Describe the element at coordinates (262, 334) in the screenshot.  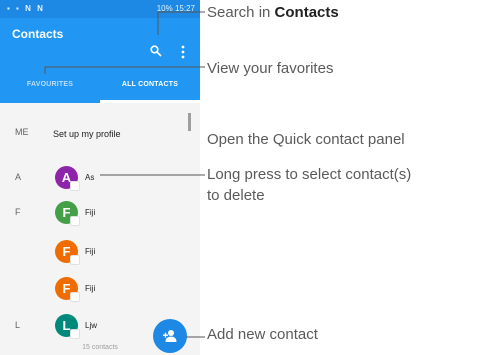
I see `callout-add-contact: Add new contact` at that location.